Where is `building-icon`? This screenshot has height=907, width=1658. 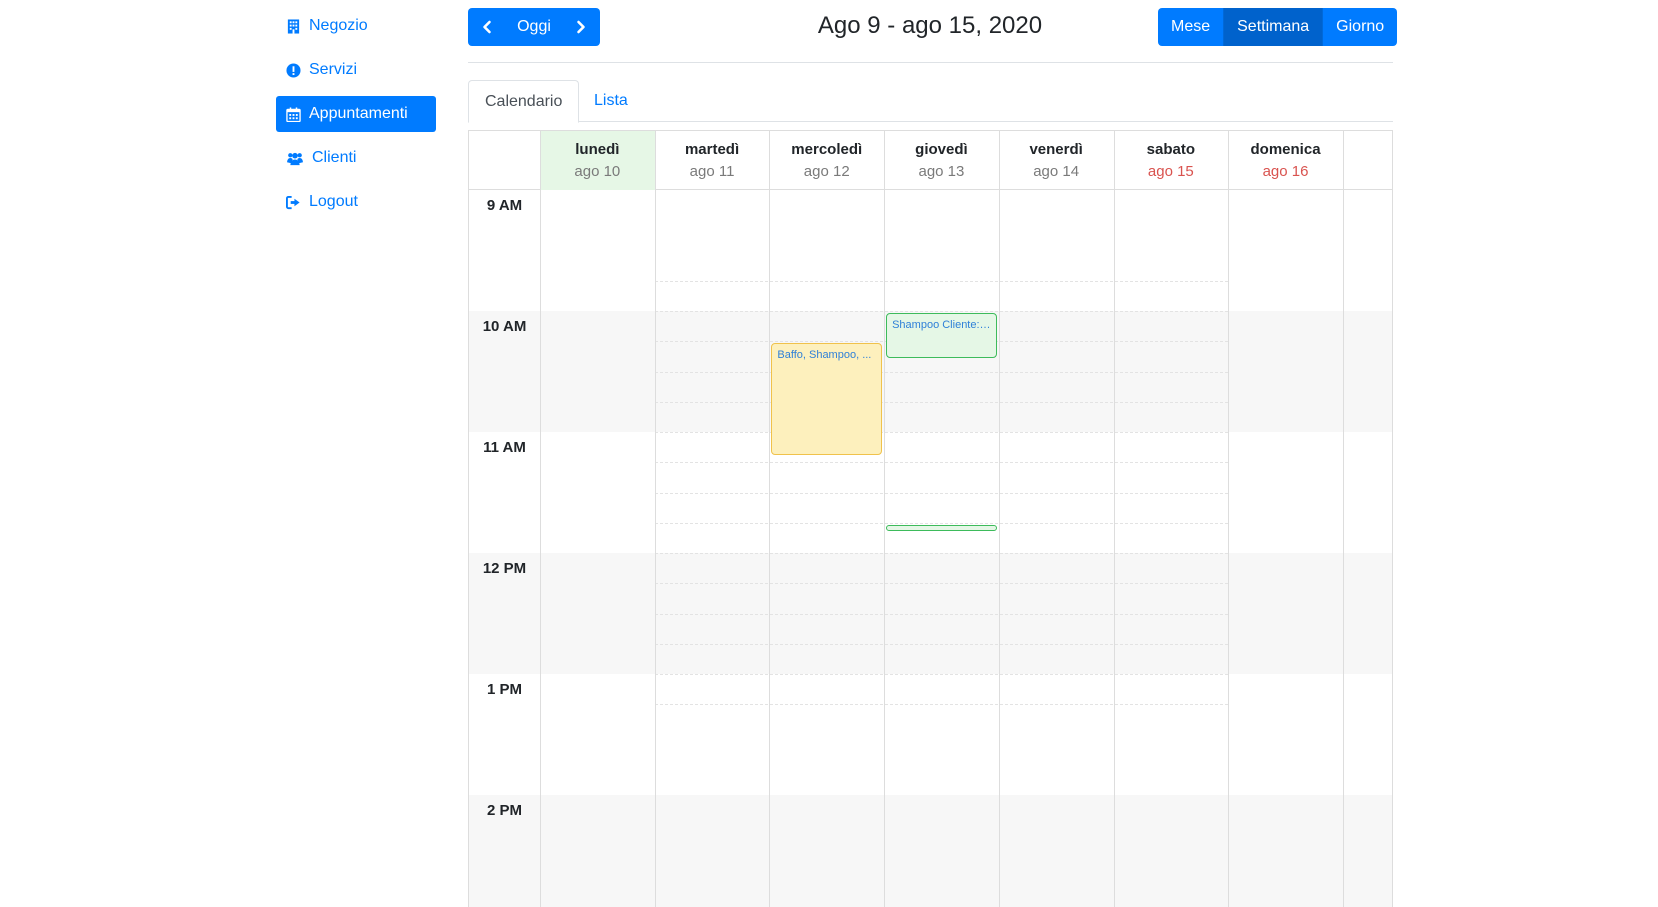
building-icon is located at coordinates (293, 26).